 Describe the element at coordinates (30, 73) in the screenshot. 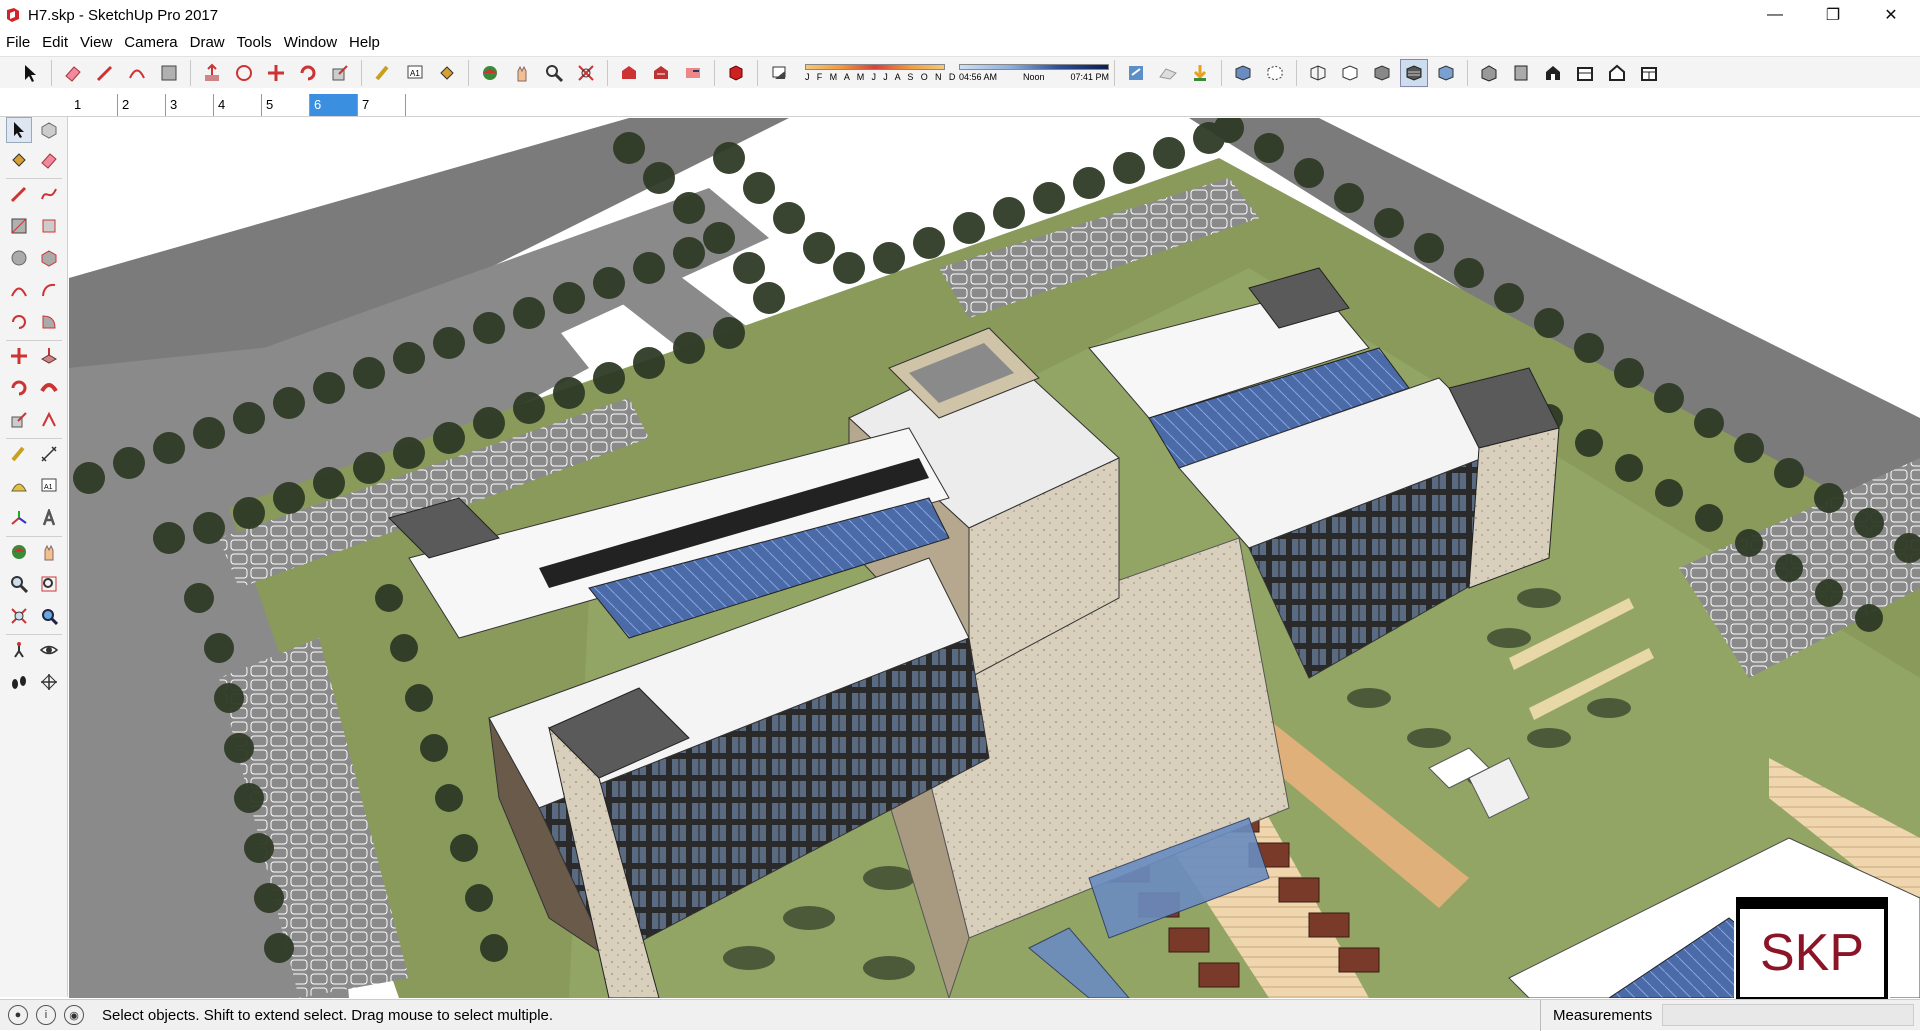

I see `select-tool-icon` at that location.